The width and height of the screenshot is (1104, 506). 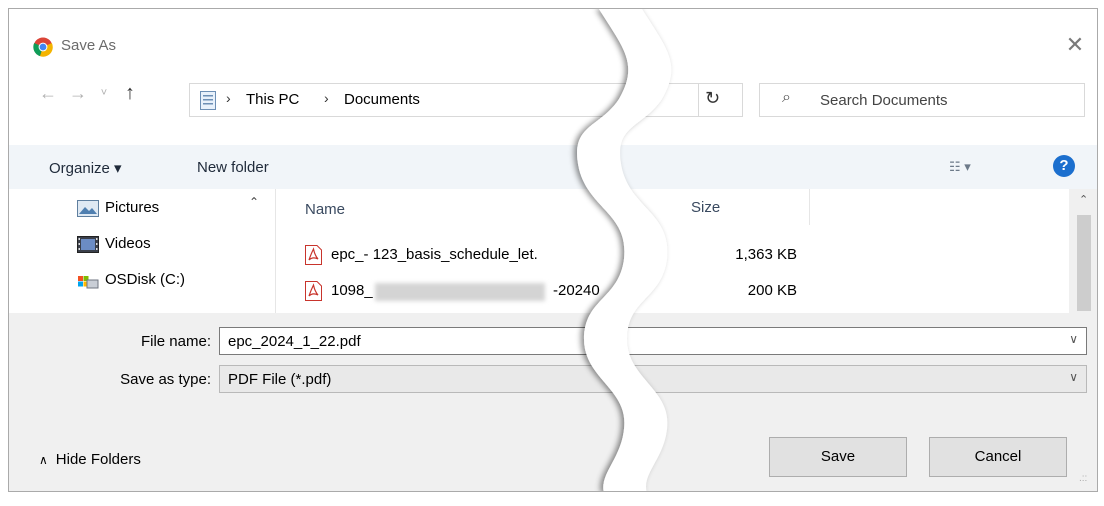 I want to click on navigation-pane: ⌃ Pictures Videos OSDisk (C:), so click(x=144, y=251).